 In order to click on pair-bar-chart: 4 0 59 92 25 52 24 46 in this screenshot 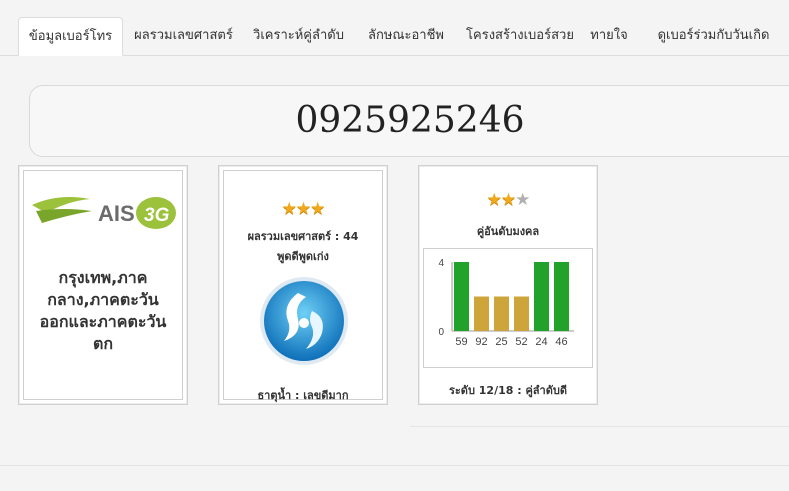, I will do `click(506, 303)`.